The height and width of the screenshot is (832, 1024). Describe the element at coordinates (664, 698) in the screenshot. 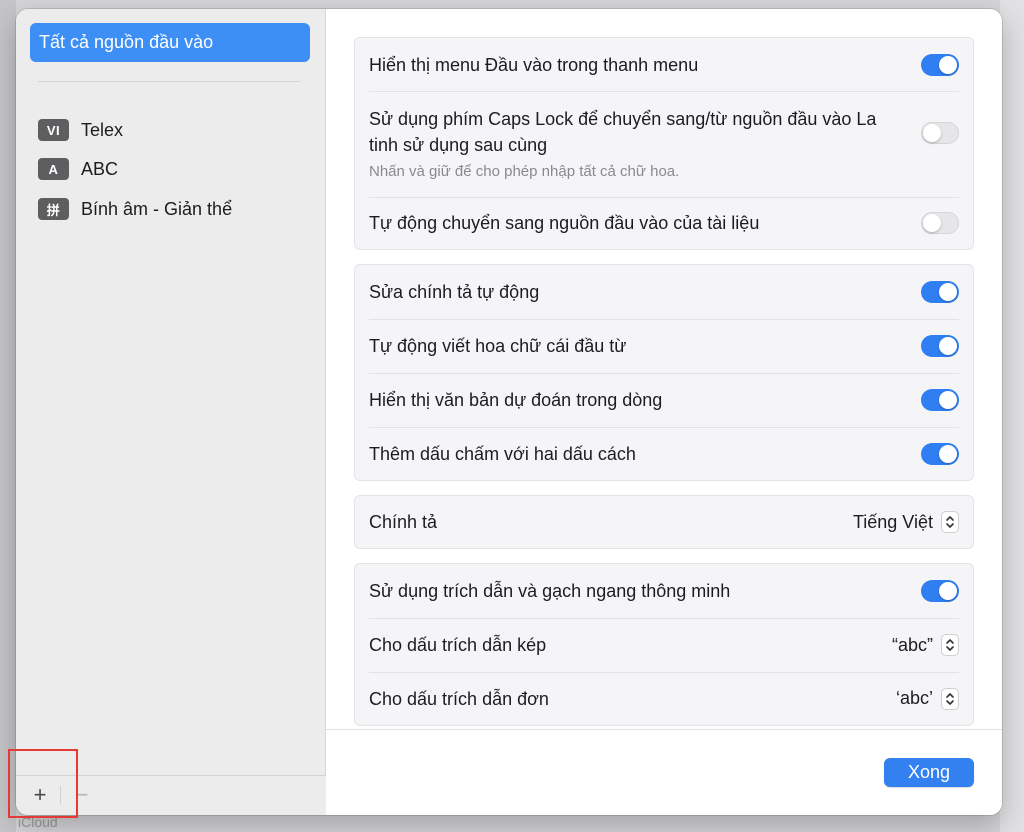

I see `row-single-quotes: Cho dấu trích dẫn đơn ‘abc’` at that location.